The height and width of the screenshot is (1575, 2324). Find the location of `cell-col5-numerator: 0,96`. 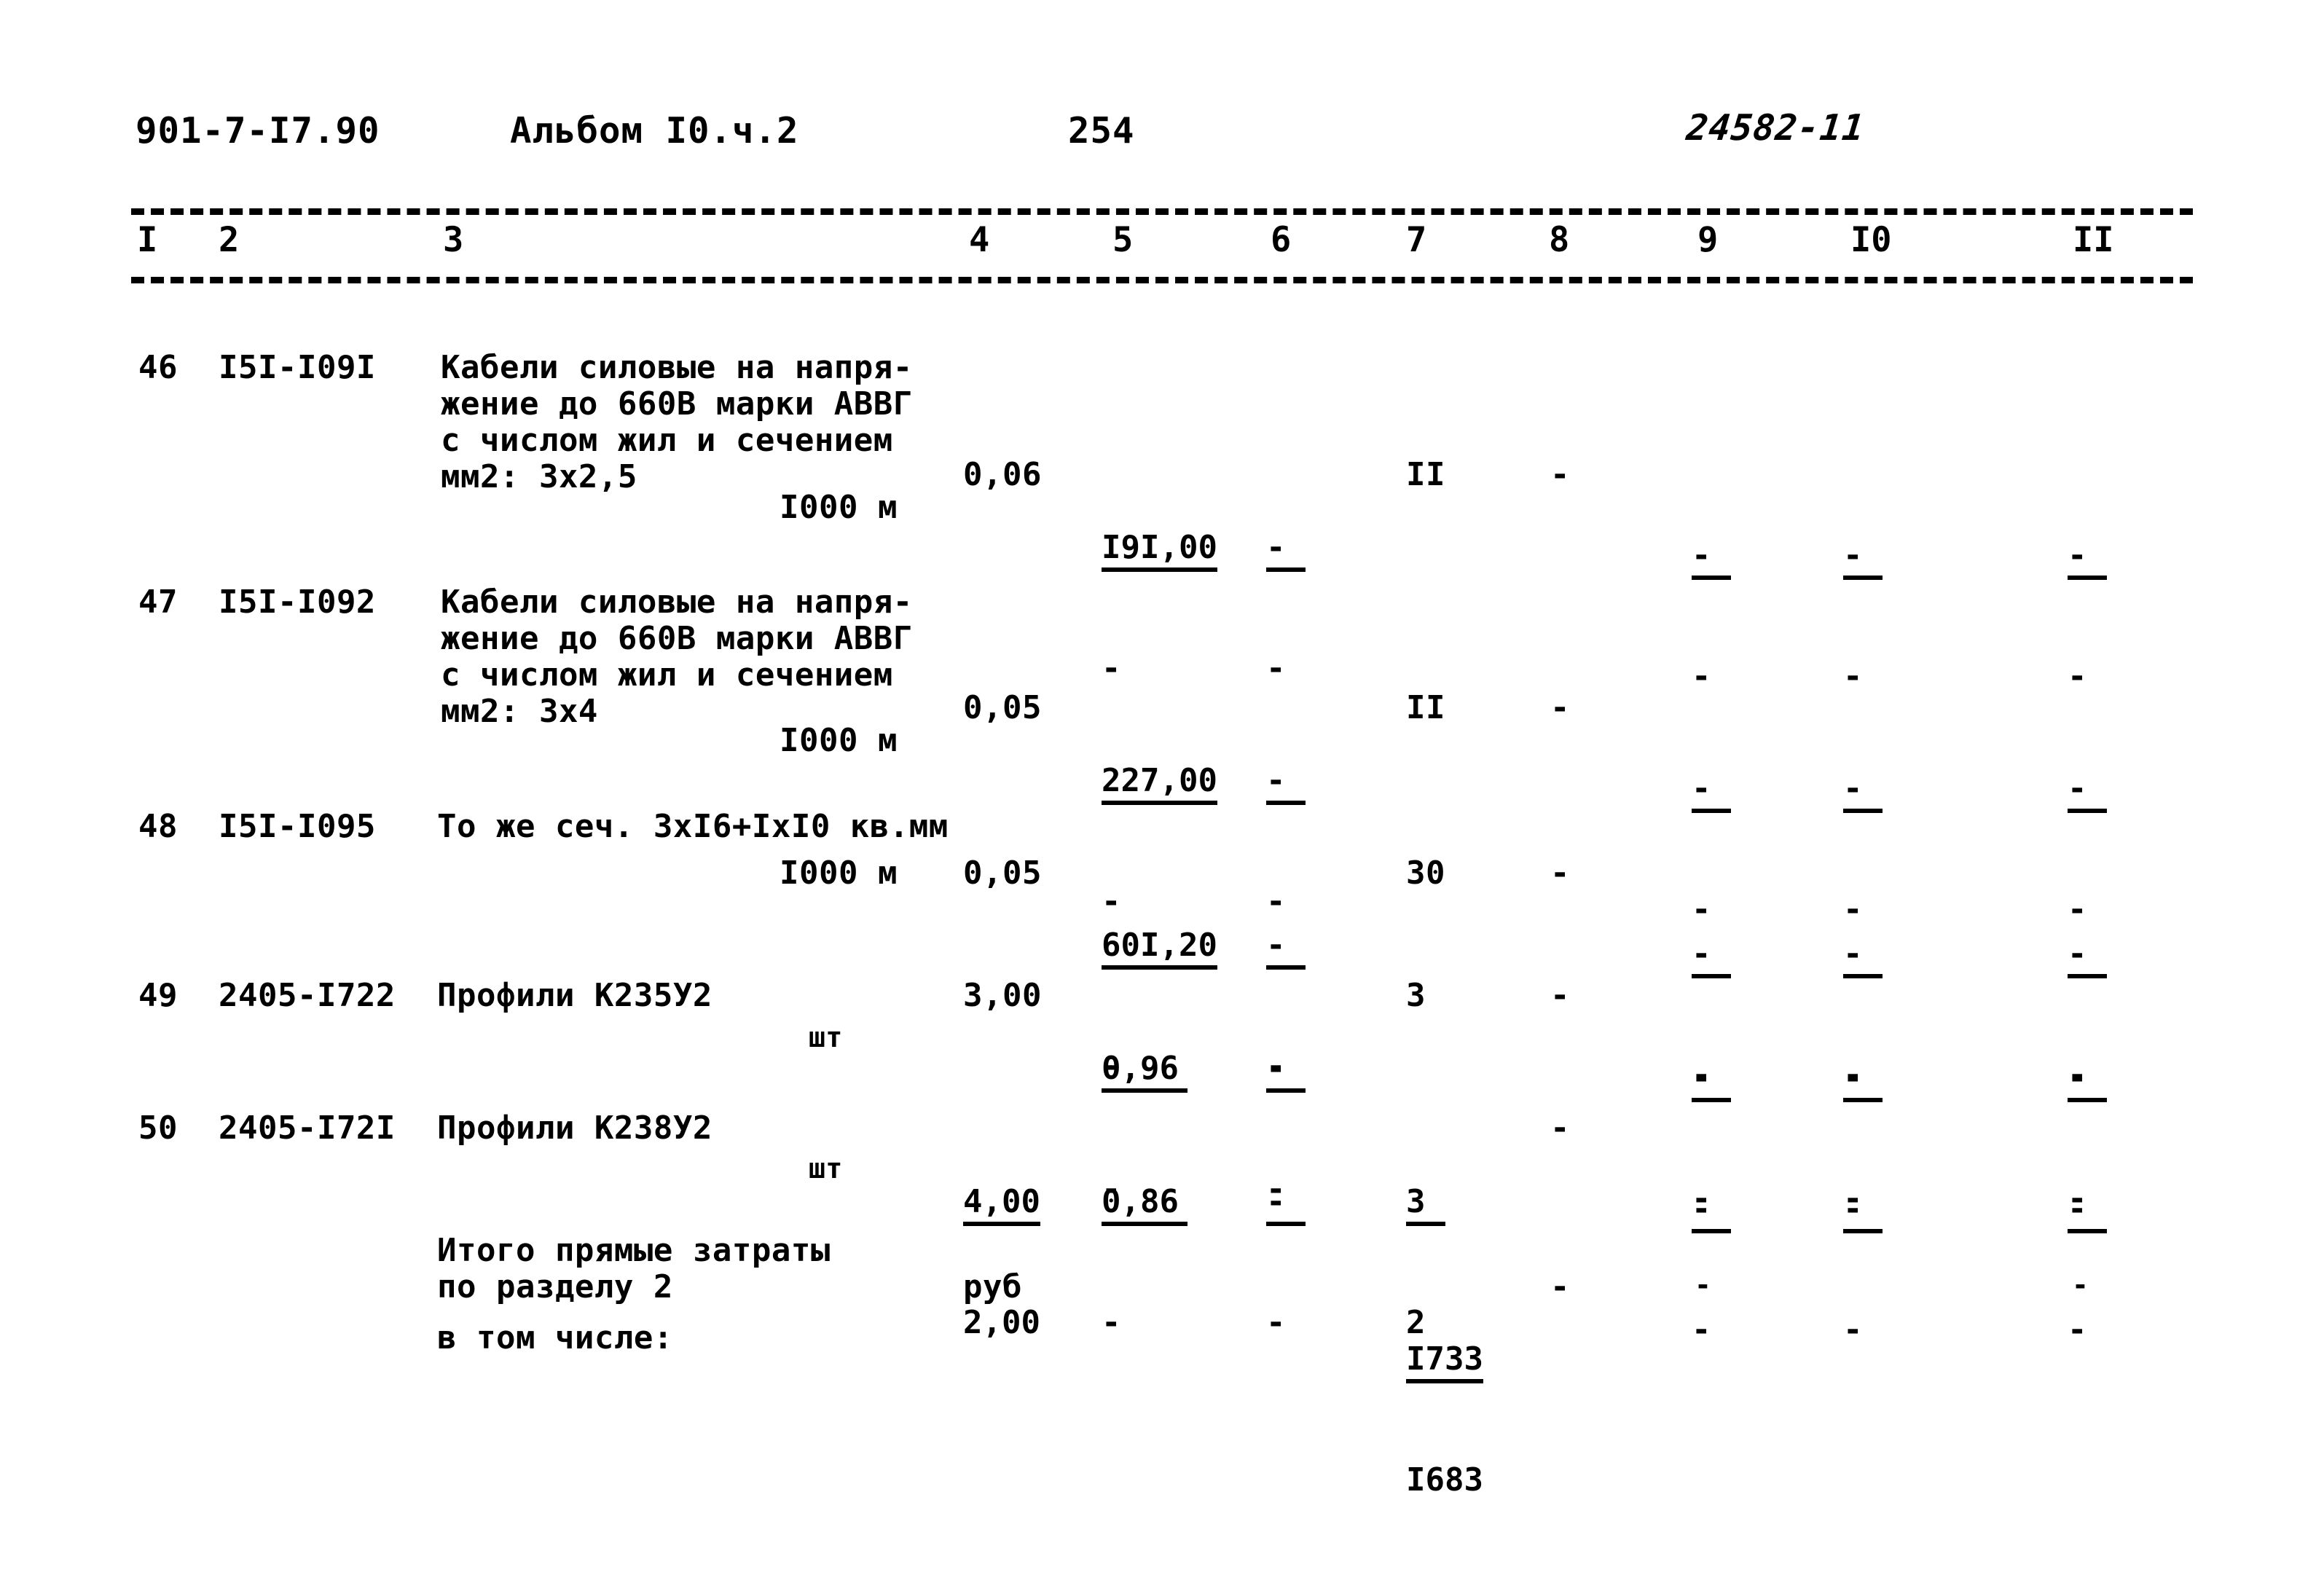

cell-col5-numerator: 0,96 is located at coordinates (1144, 1071).